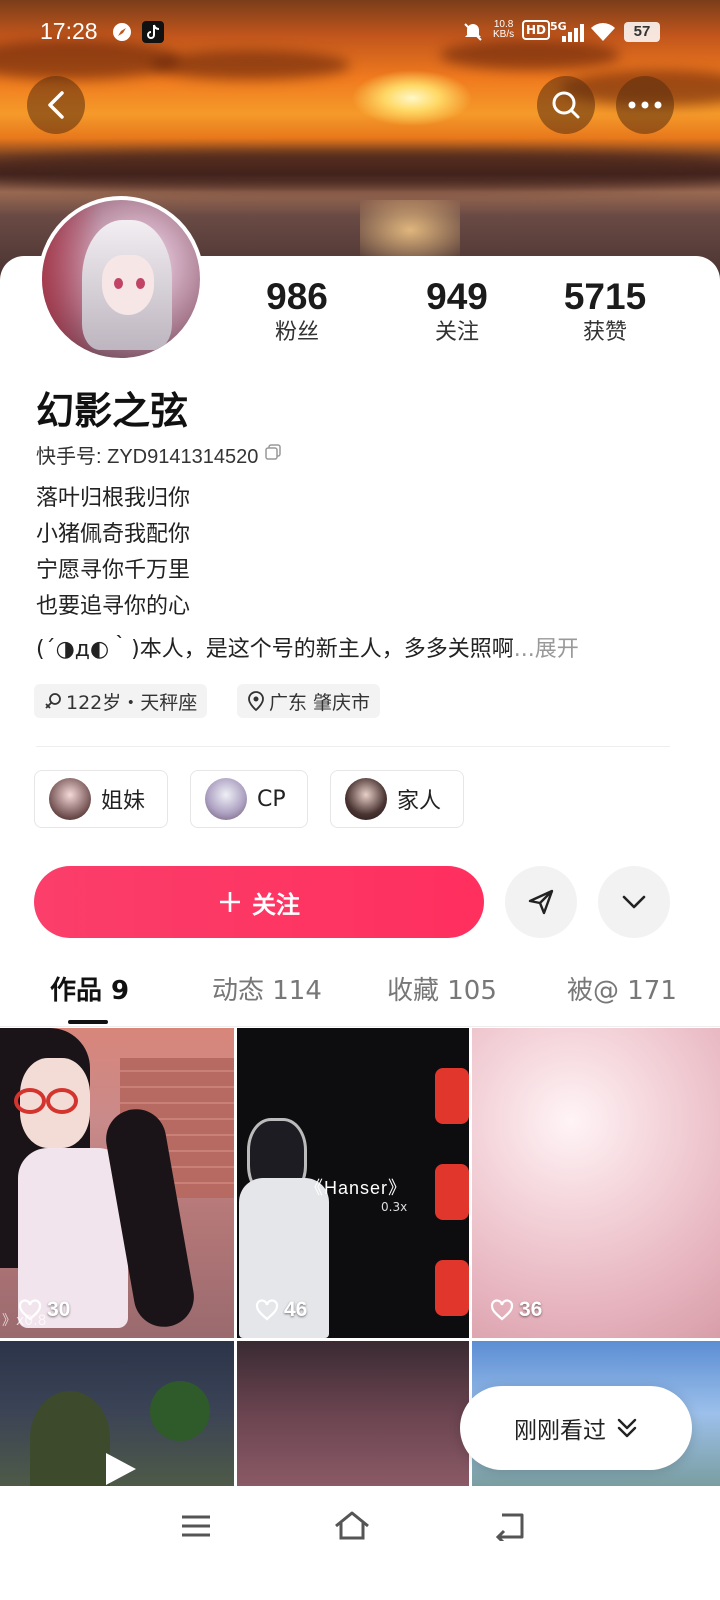  What do you see at coordinates (153, 32) in the screenshot?
I see `tiktok-icon` at bounding box center [153, 32].